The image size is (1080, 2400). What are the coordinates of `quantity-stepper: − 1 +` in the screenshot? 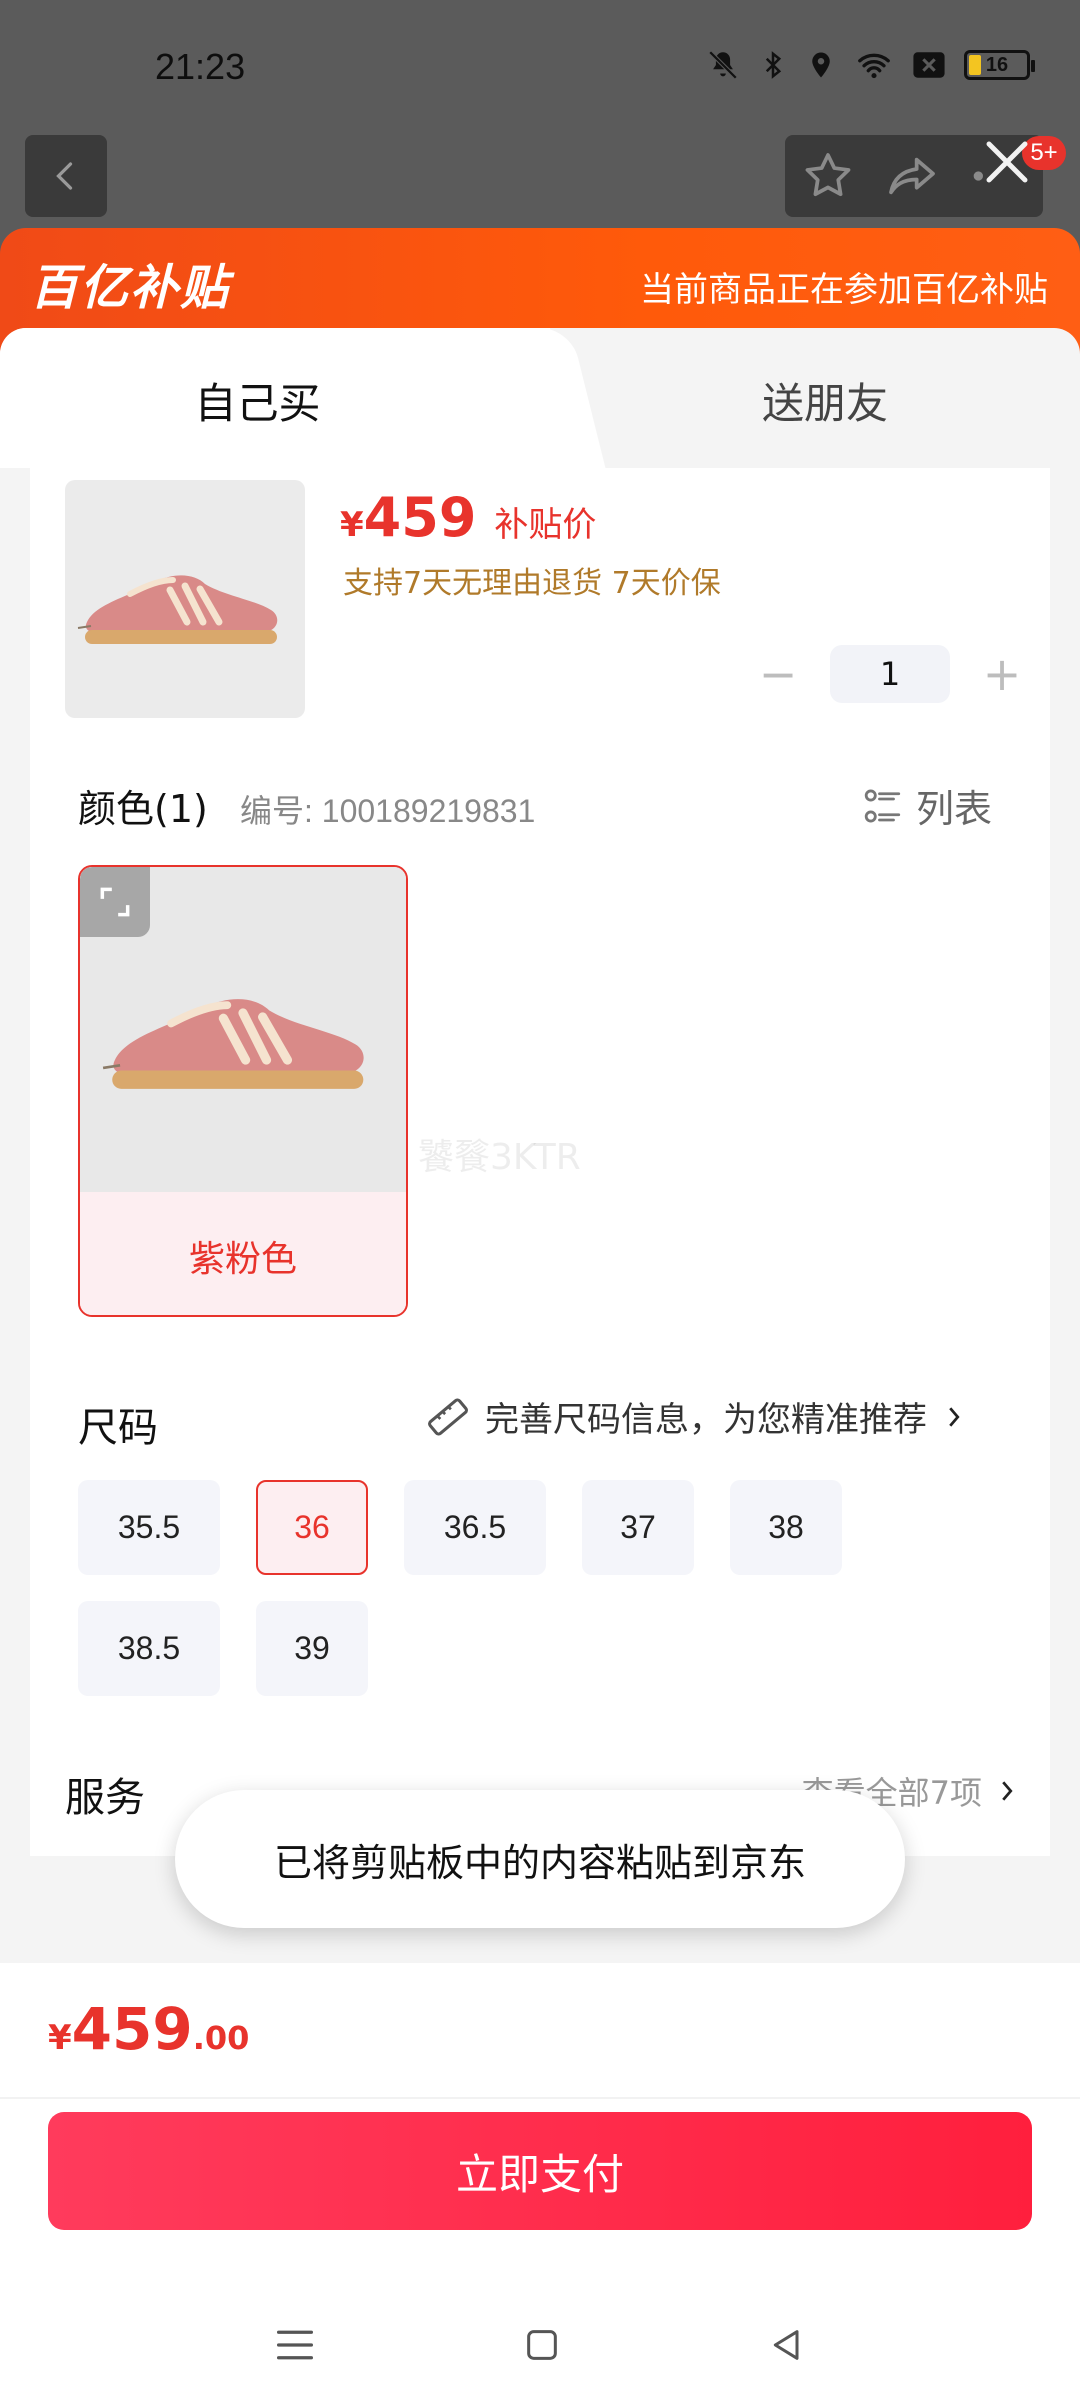 It's located at (890, 674).